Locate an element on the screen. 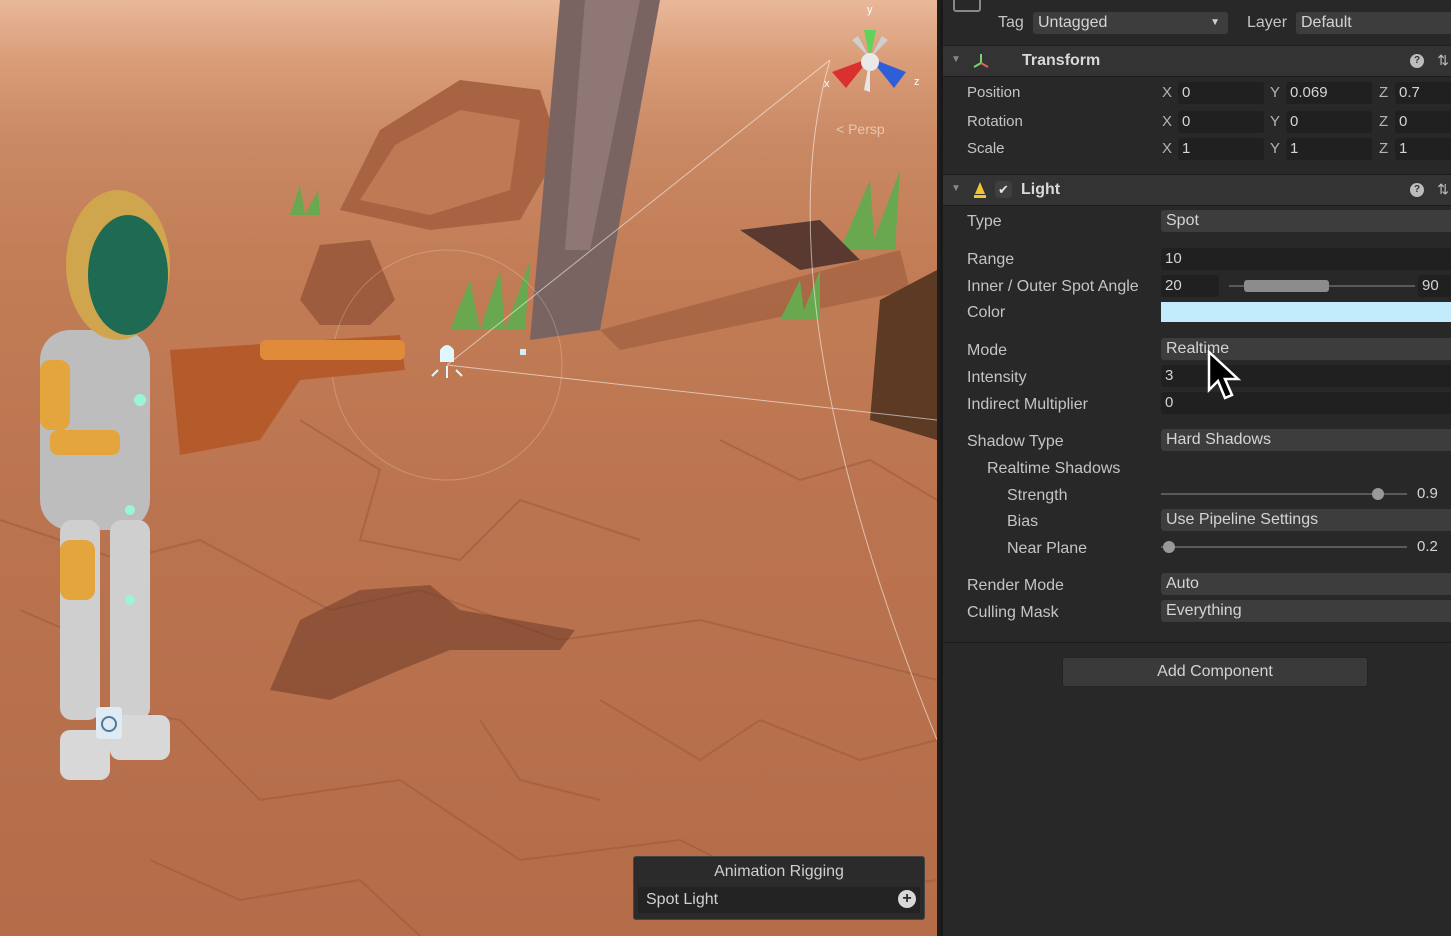 This screenshot has height=936, width=1451. scale-y-field: 1 is located at coordinates (1329, 149).